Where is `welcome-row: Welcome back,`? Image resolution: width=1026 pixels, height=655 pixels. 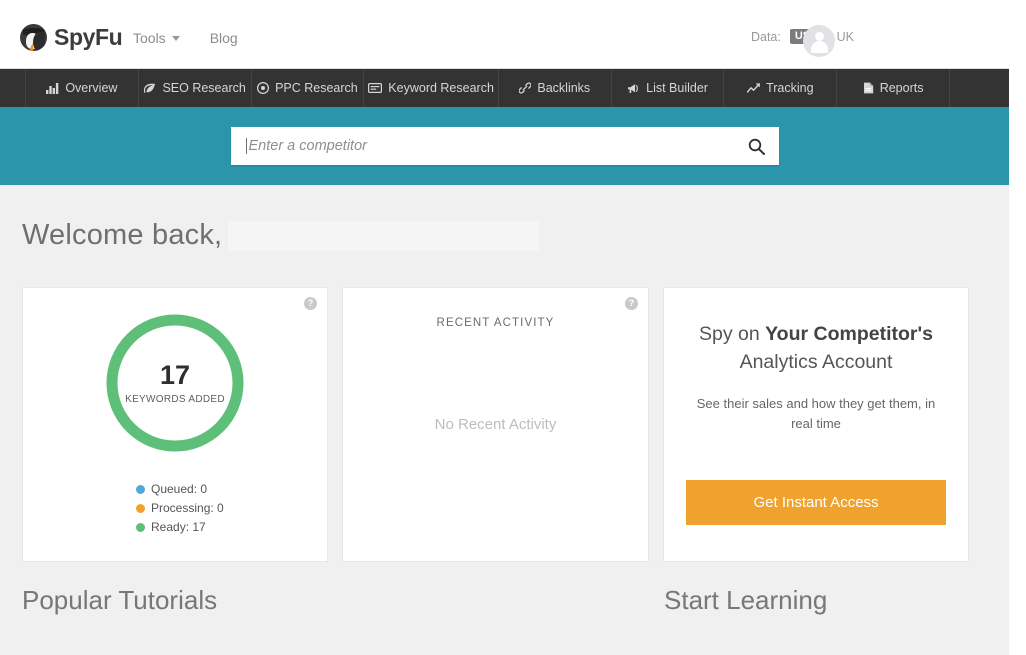 welcome-row: Welcome back, is located at coordinates (281, 235).